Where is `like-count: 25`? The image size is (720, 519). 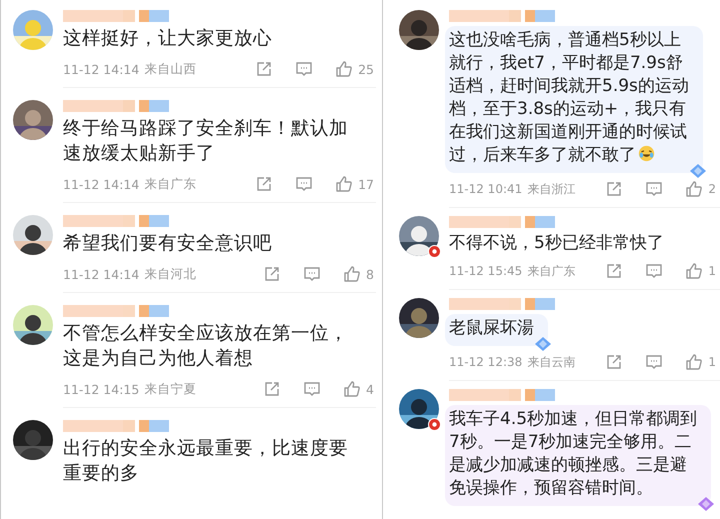 like-count: 25 is located at coordinates (366, 69).